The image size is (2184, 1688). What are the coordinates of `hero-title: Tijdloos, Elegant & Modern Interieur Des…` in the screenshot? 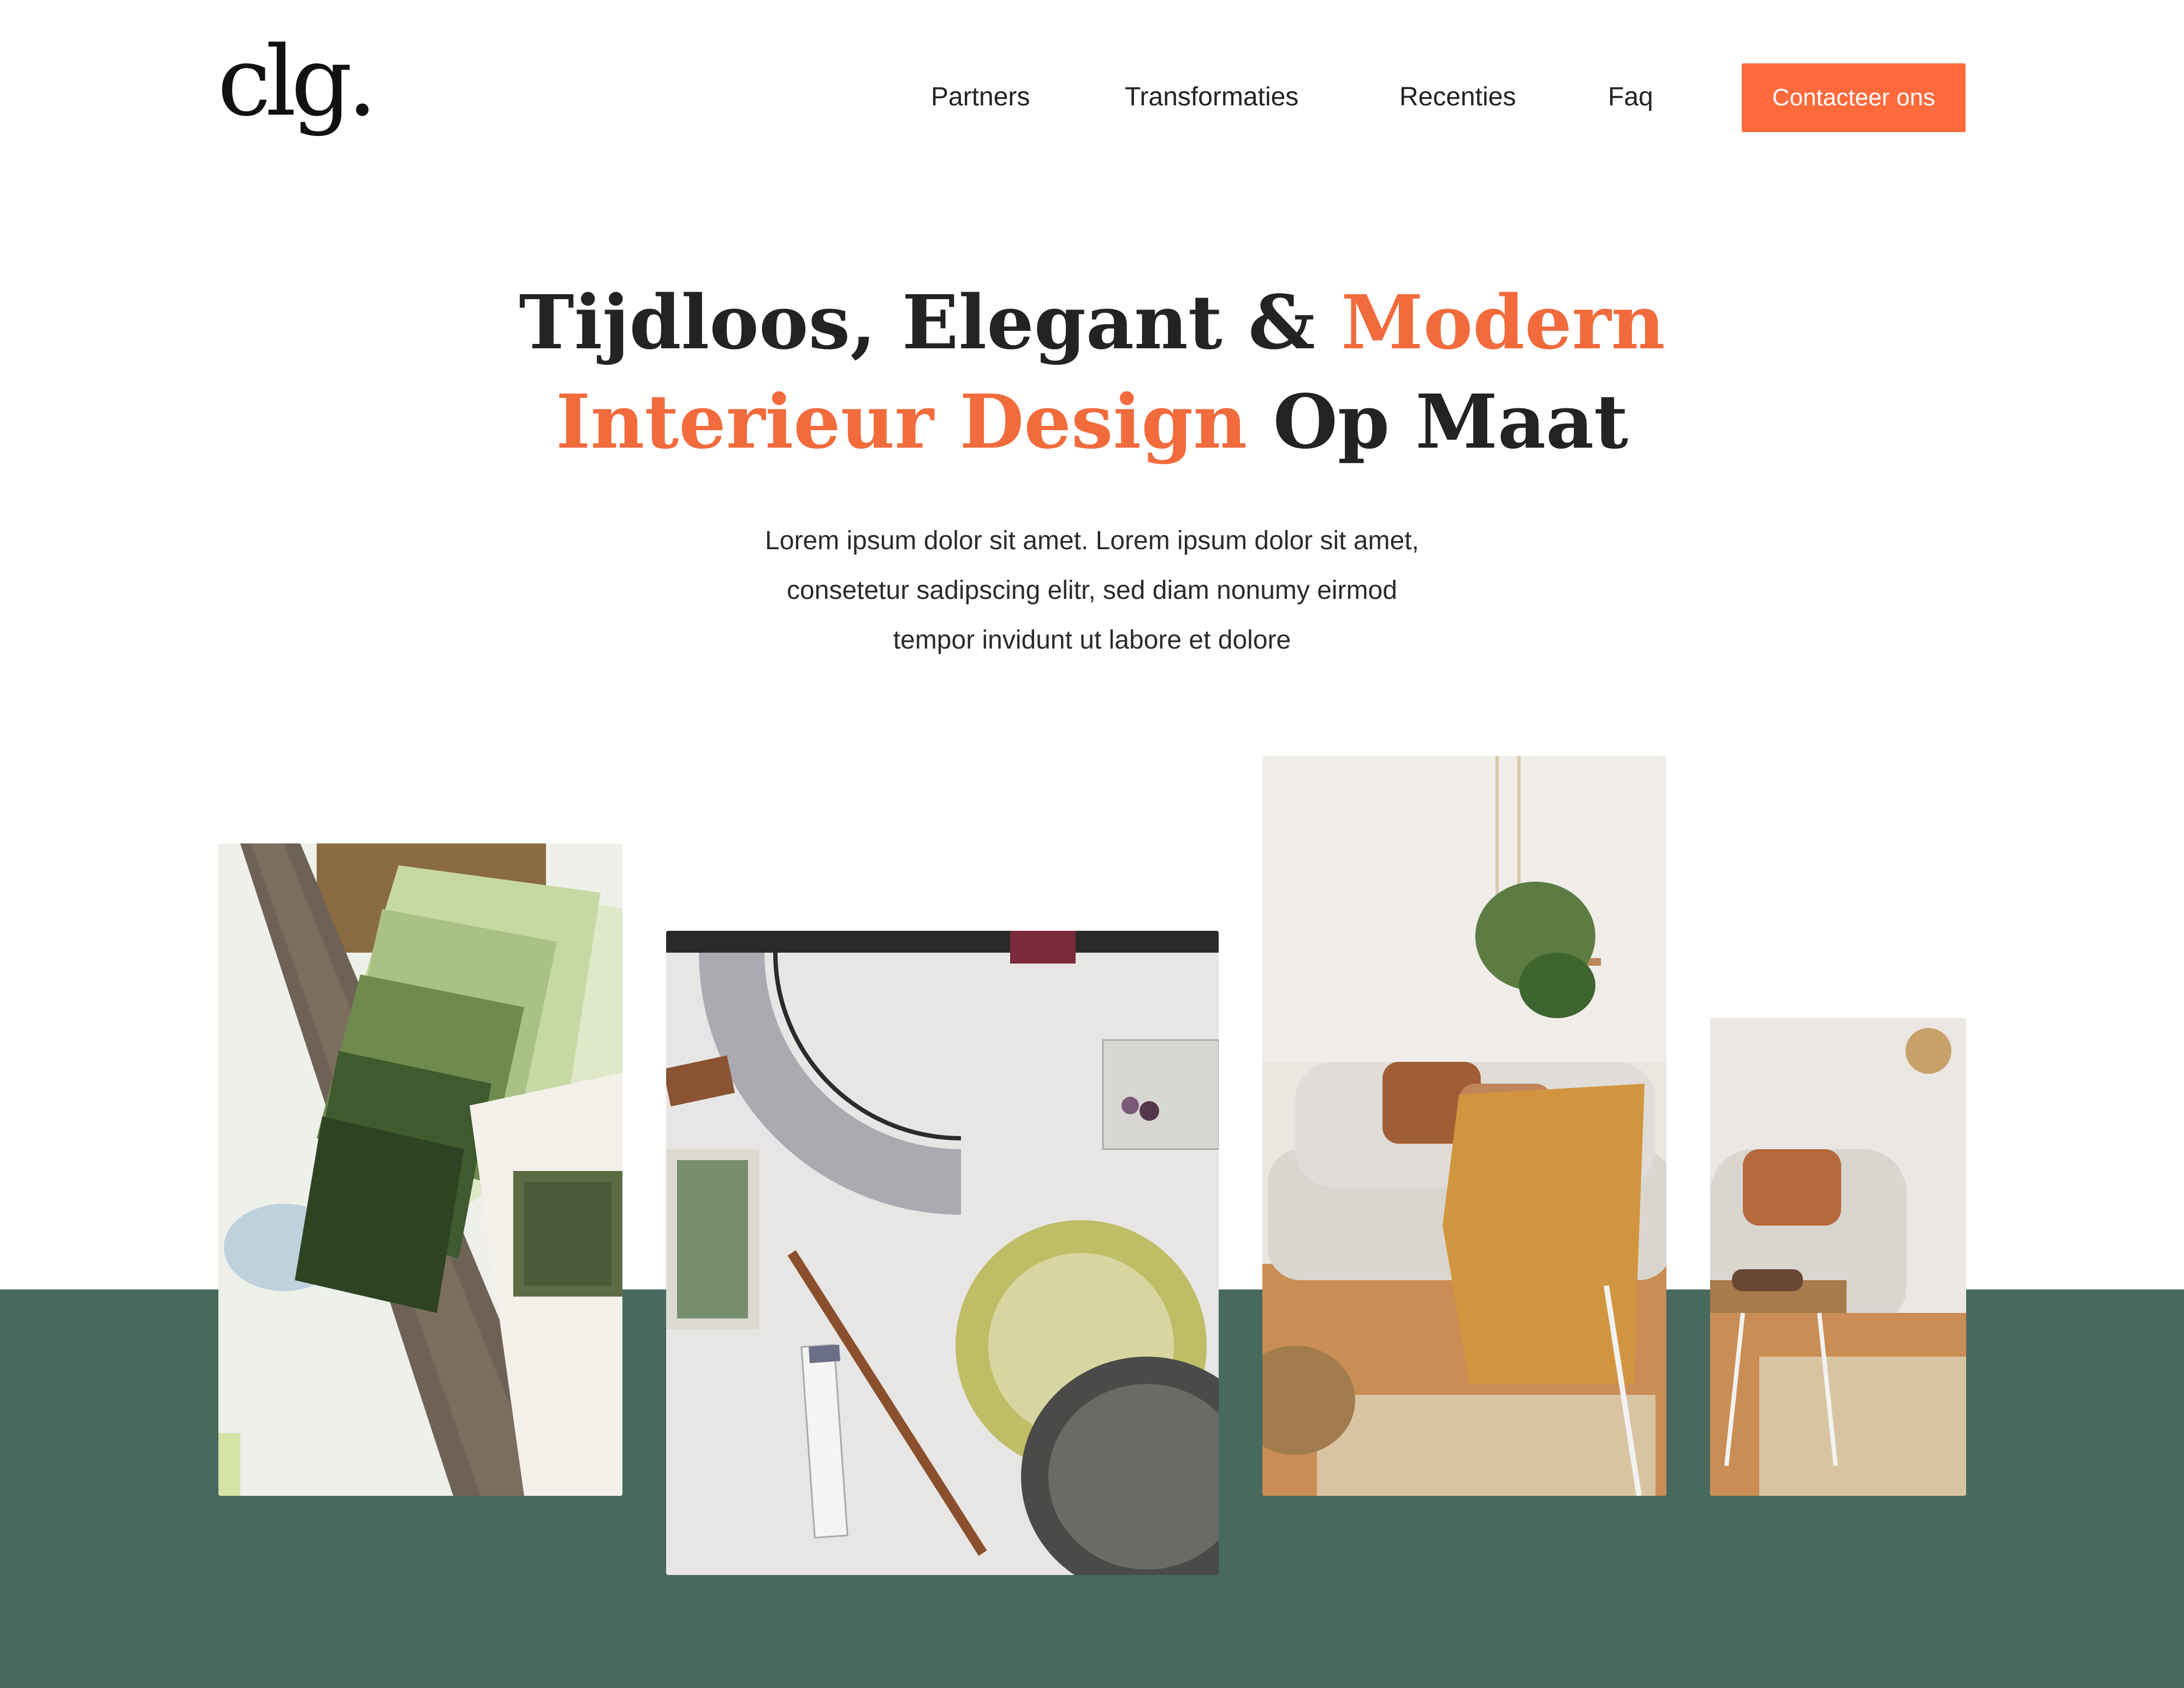 It's located at (1092, 372).